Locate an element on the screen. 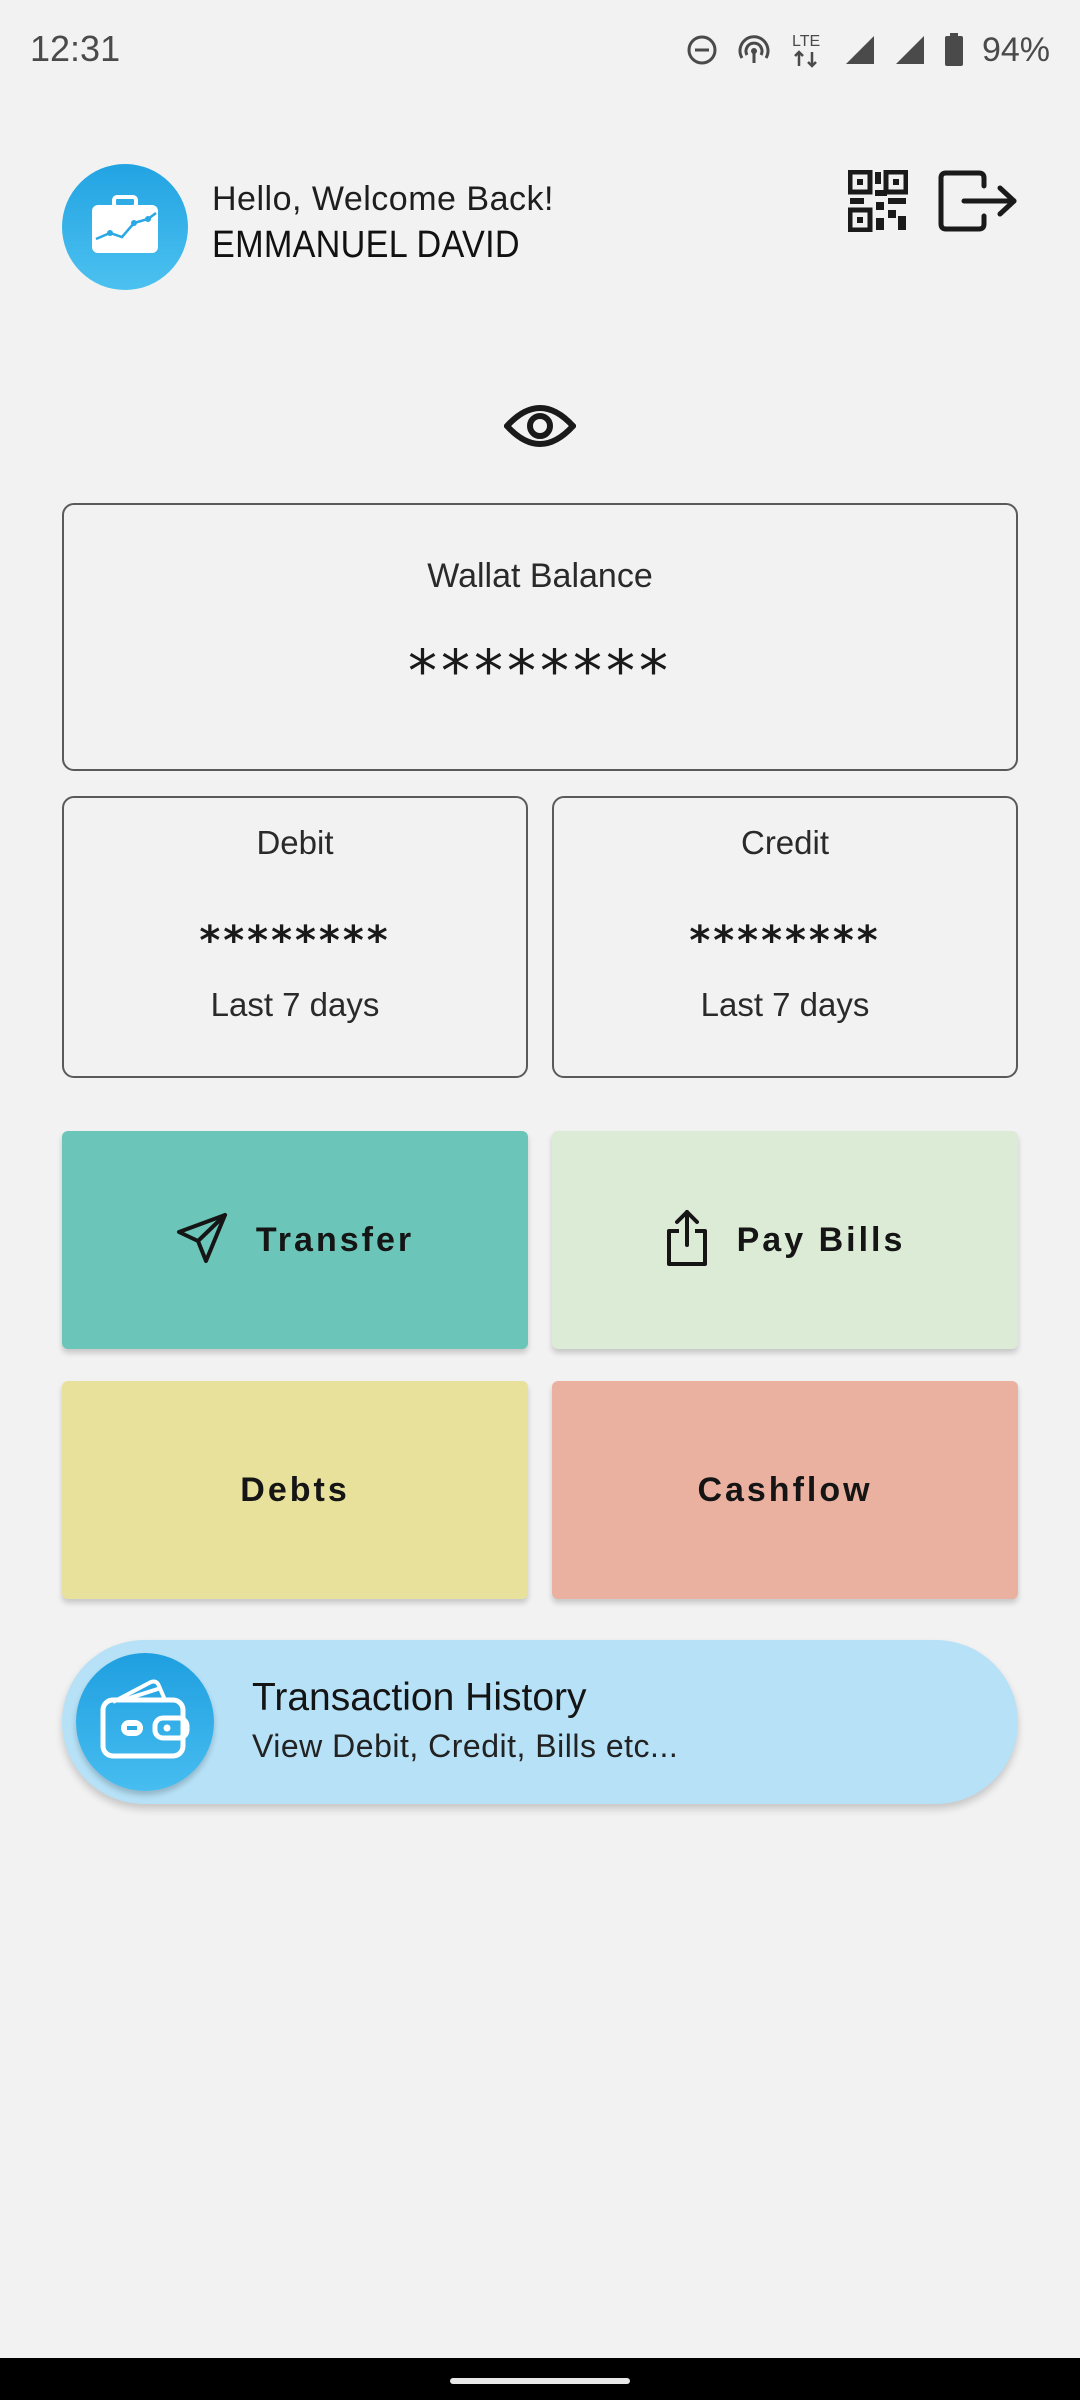 Image resolution: width=1080 pixels, height=2400 pixels. cashflow-button: Cashflow is located at coordinates (785, 1490).